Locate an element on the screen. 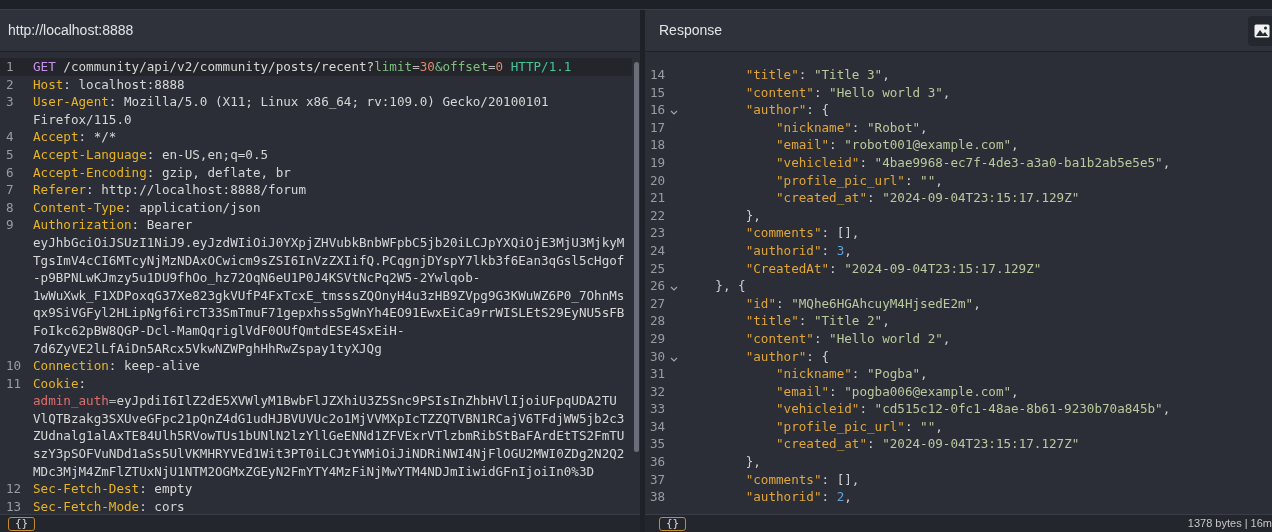 The height and width of the screenshot is (532, 1272). code-line: "authorid": 2, is located at coordinates (798, 497).